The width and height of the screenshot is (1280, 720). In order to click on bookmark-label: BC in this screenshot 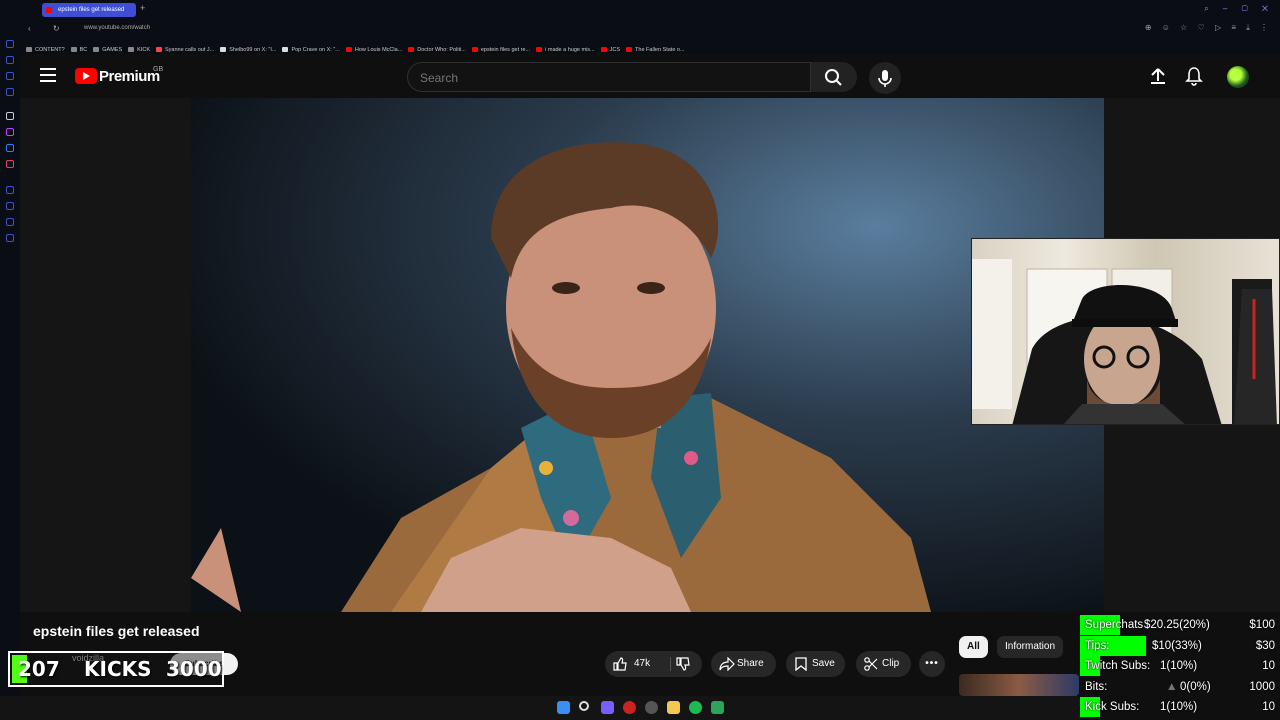, I will do `click(83, 50)`.